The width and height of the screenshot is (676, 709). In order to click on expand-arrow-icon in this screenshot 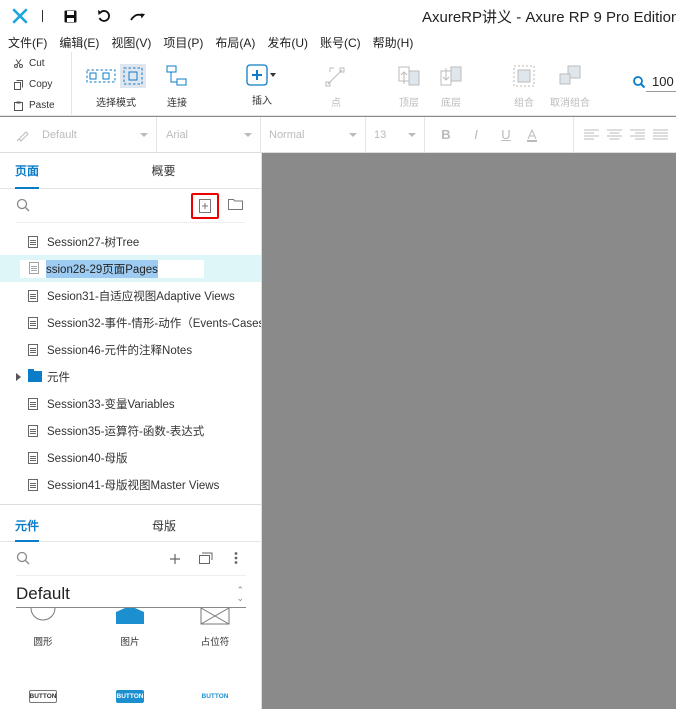, I will do `click(18, 376)`.